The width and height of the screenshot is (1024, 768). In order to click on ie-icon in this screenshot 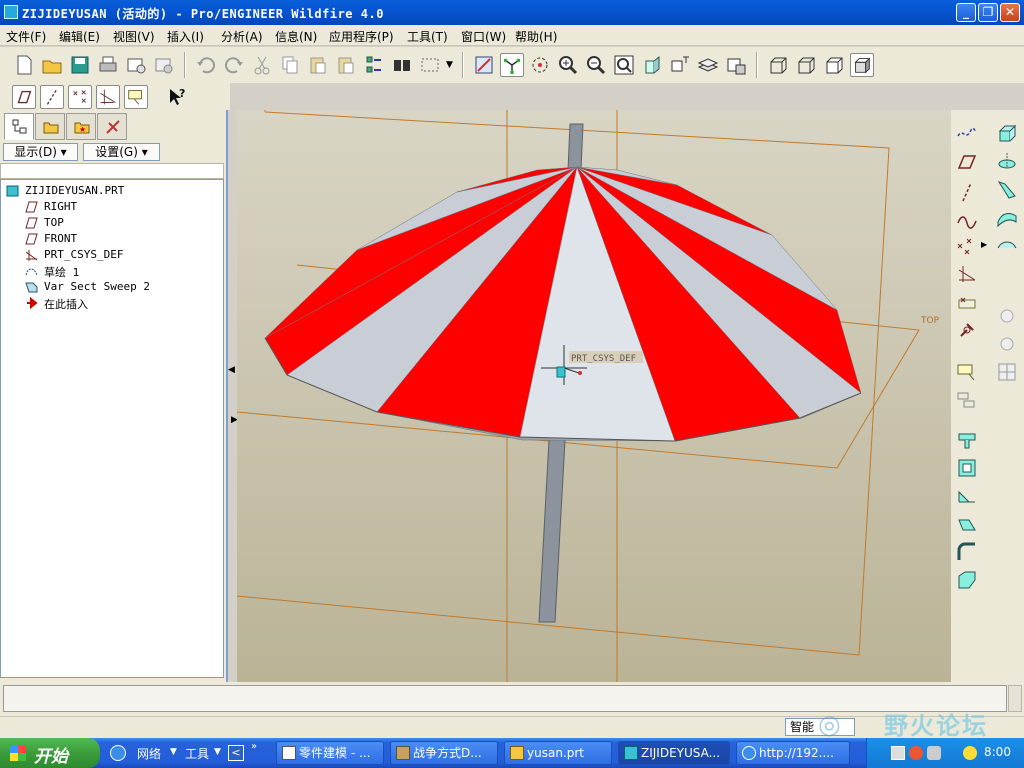, I will do `click(118, 753)`.